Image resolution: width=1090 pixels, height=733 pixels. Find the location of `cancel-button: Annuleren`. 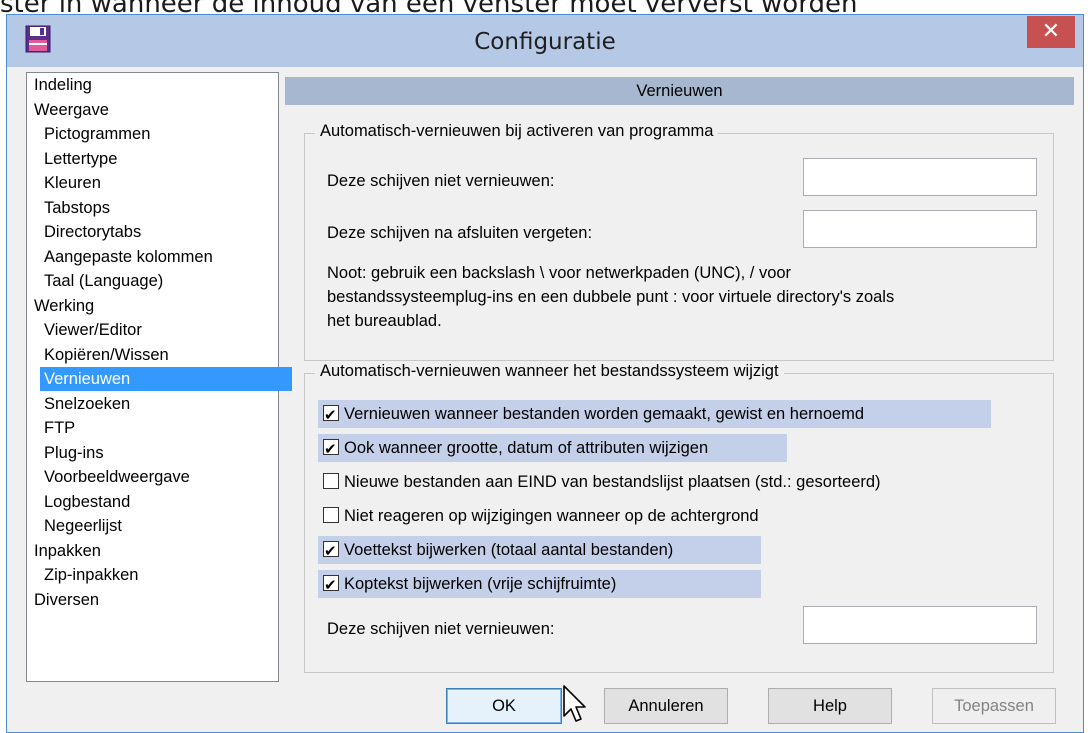

cancel-button: Annuleren is located at coordinates (666, 706).